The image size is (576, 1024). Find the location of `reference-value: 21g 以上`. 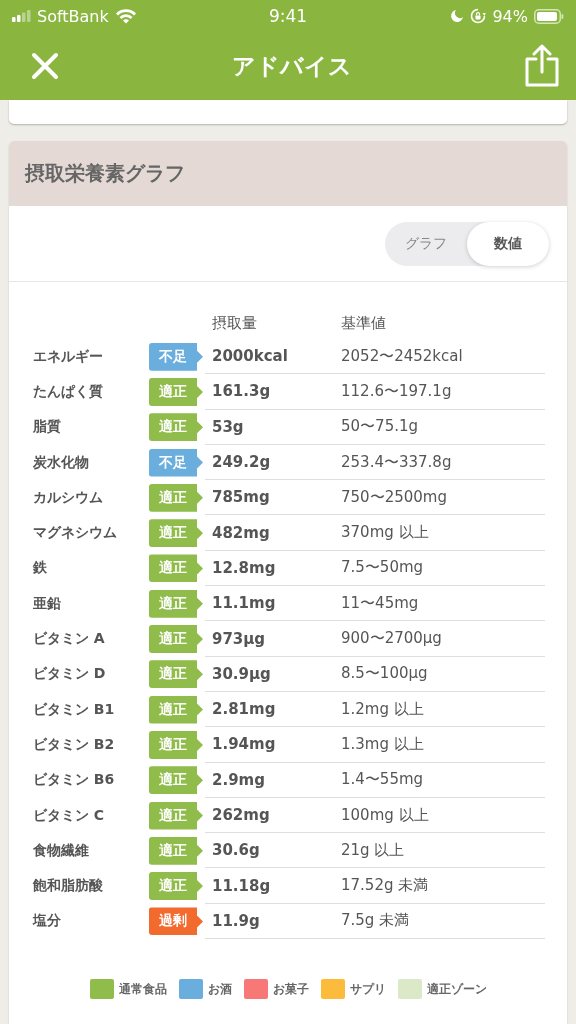

reference-value: 21g 以上 is located at coordinates (373, 850).